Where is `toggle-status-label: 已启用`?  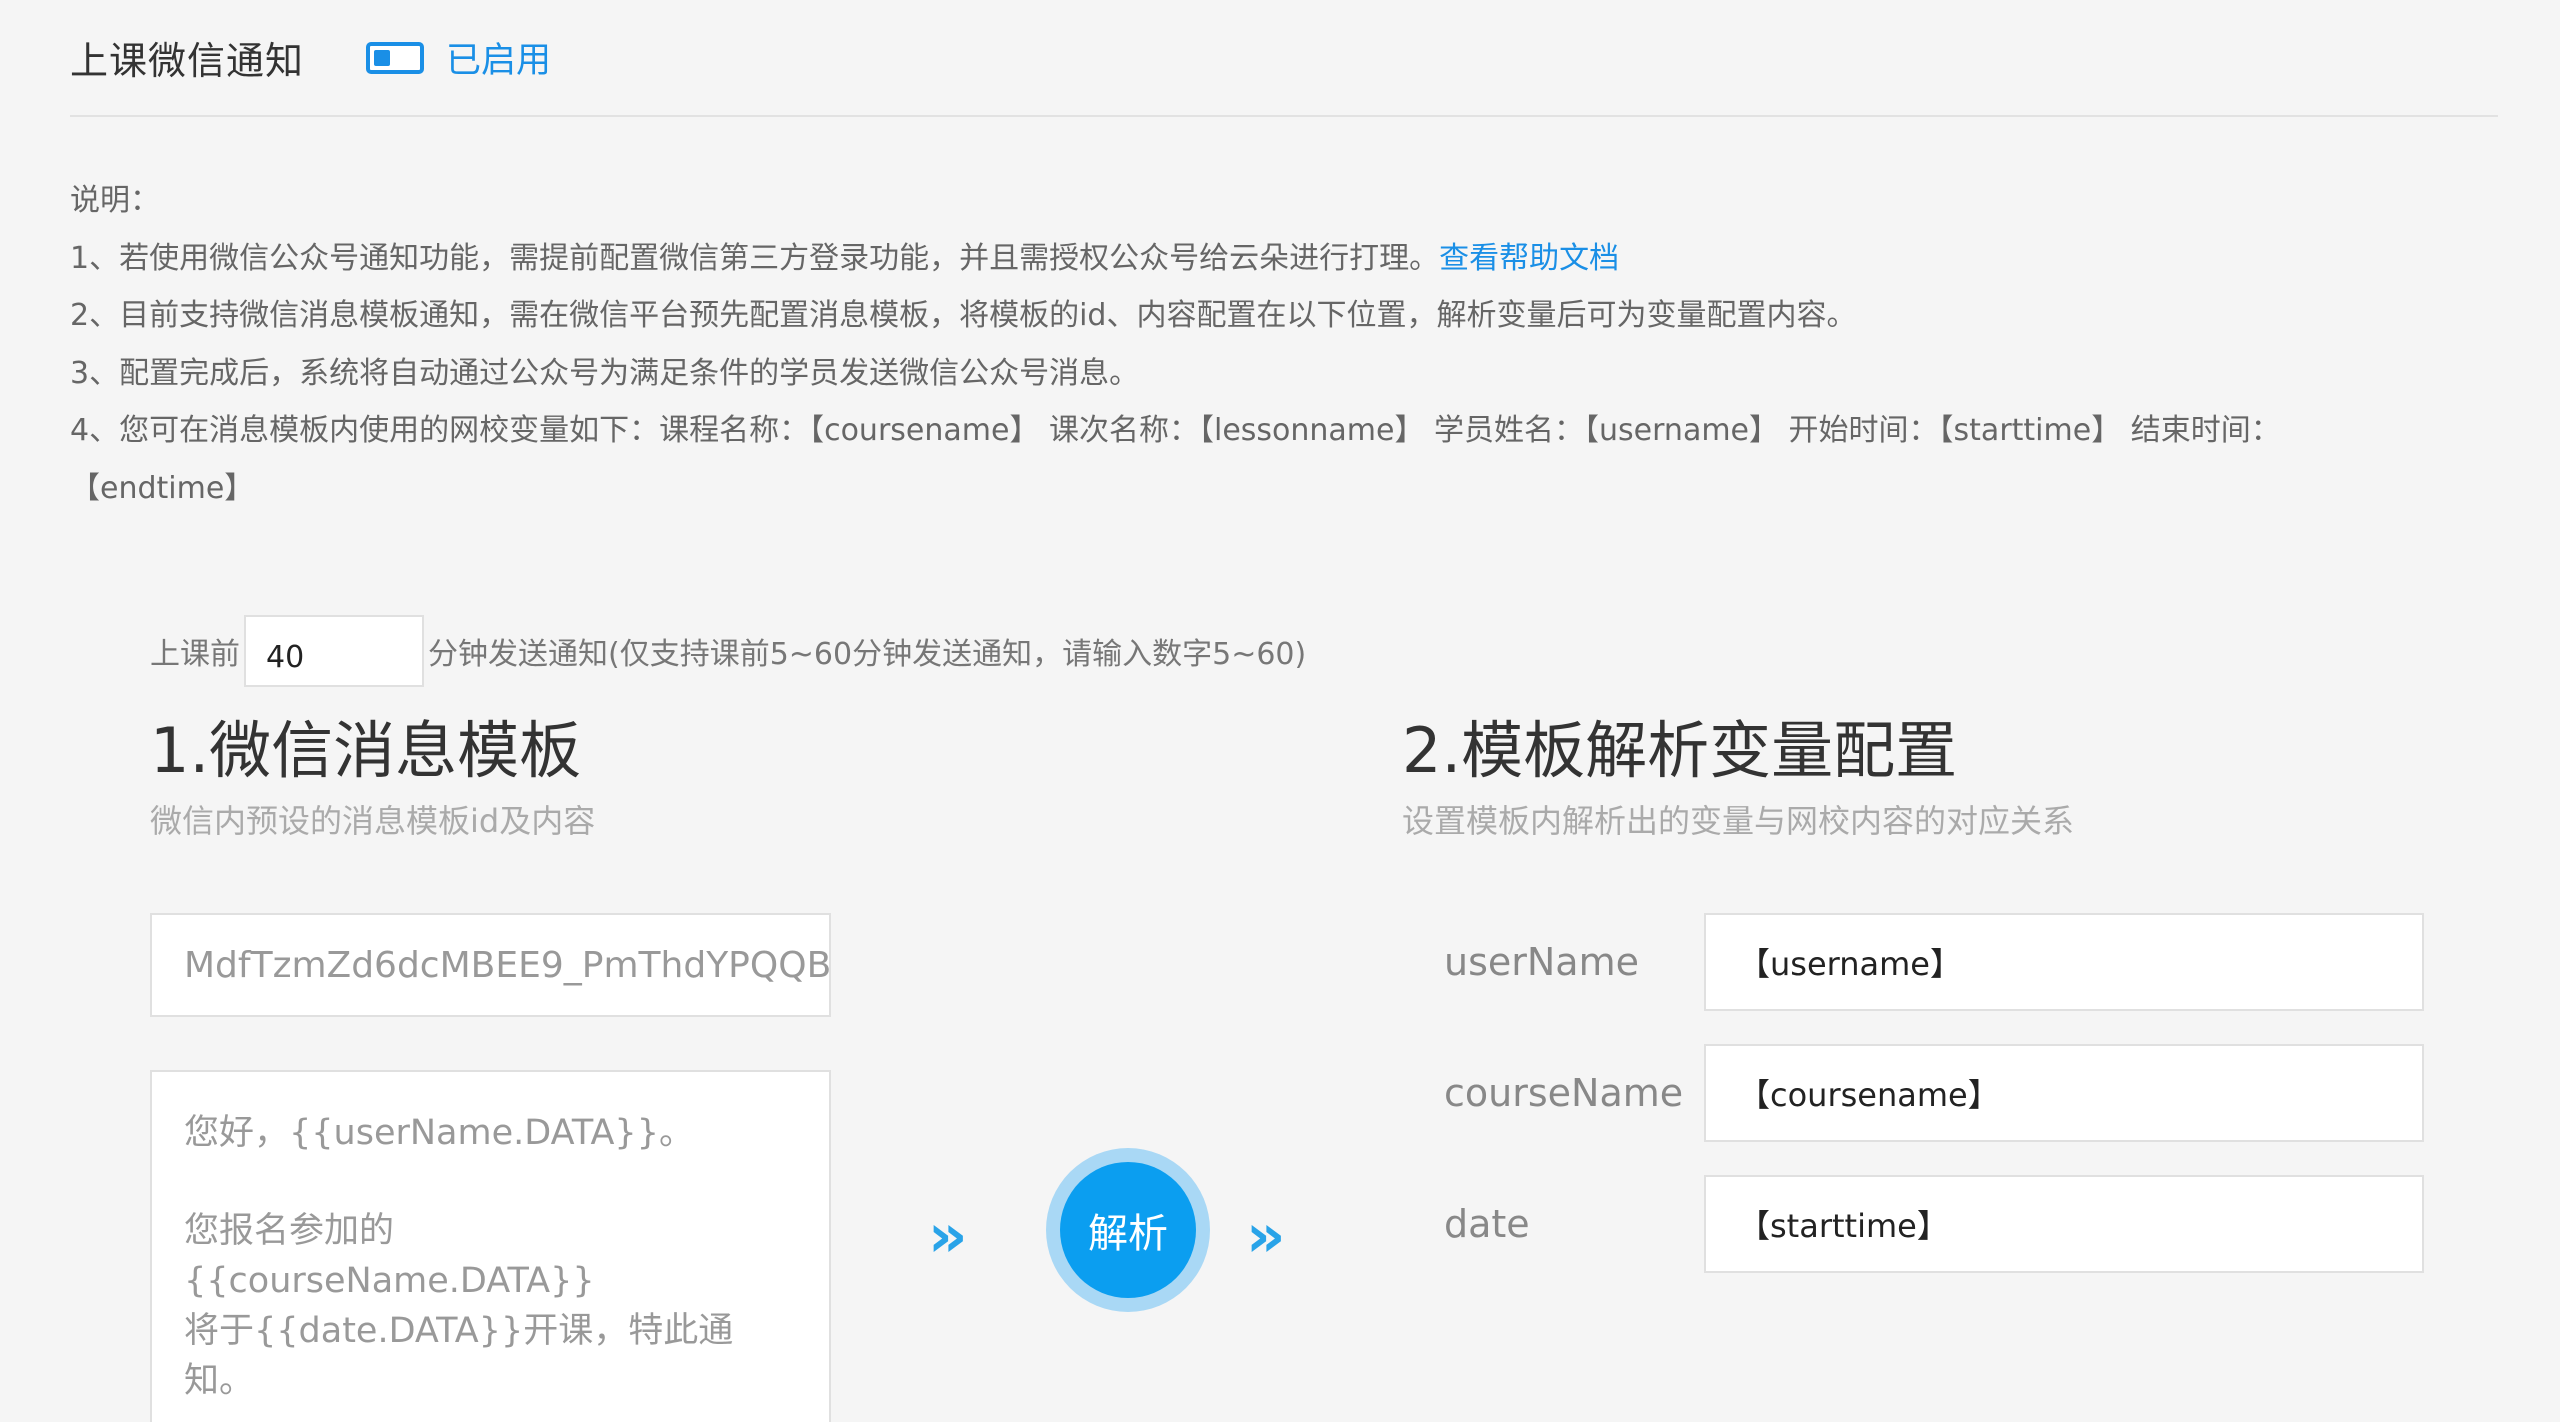 toggle-status-label: 已启用 is located at coordinates (499, 61).